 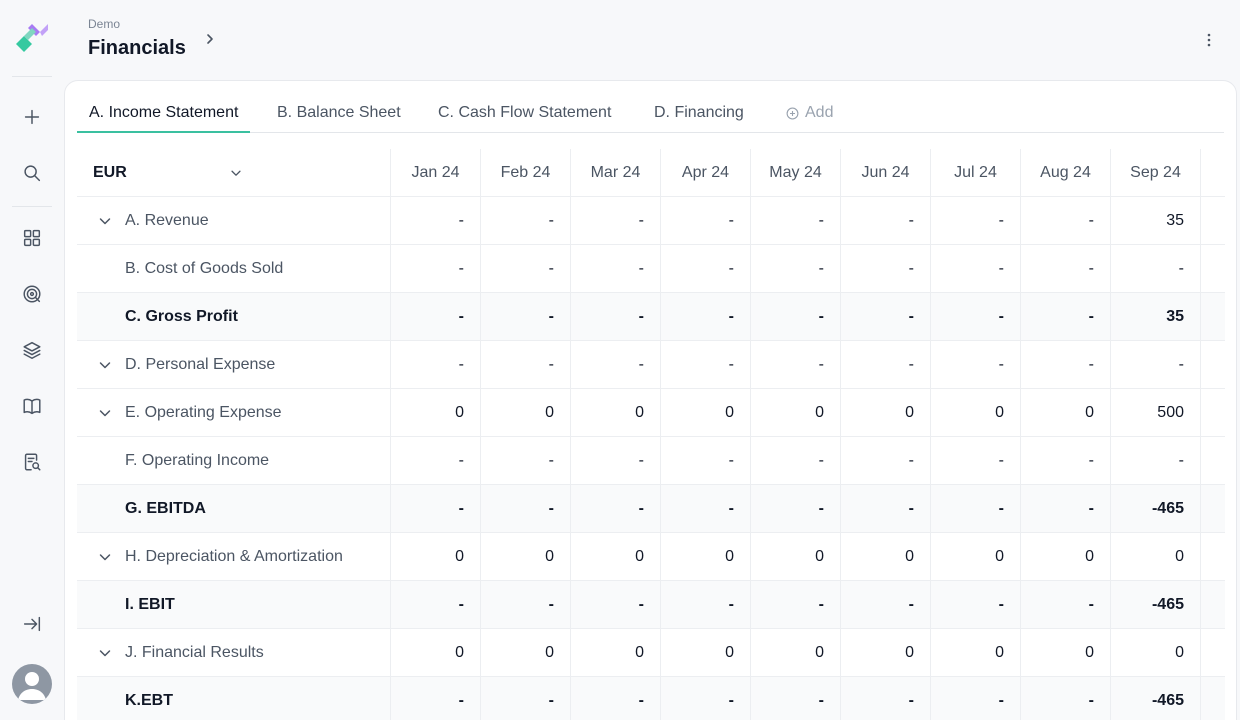 I want to click on collapse-sidebar-button, so click(x=32, y=624).